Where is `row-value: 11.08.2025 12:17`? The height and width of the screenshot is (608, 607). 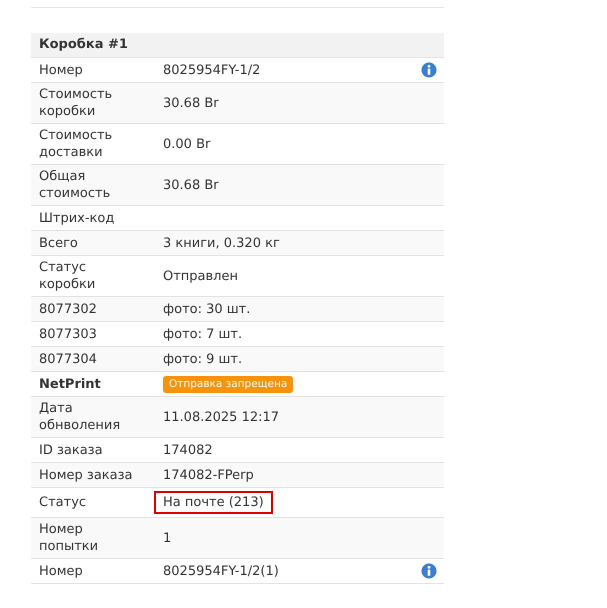
row-value: 11.08.2025 12:17 is located at coordinates (221, 417).